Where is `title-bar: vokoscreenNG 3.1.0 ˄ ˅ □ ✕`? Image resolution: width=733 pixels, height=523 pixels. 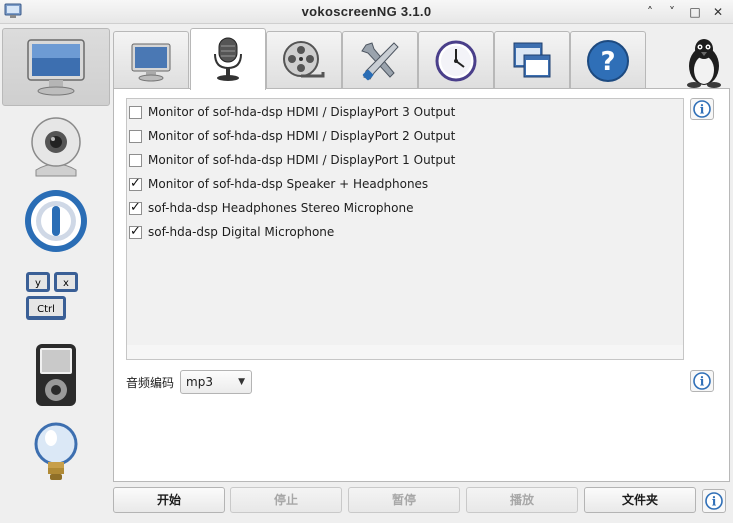
title-bar: vokoscreenNG 3.1.0 ˄ ˅ □ ✕ is located at coordinates (366, 12).